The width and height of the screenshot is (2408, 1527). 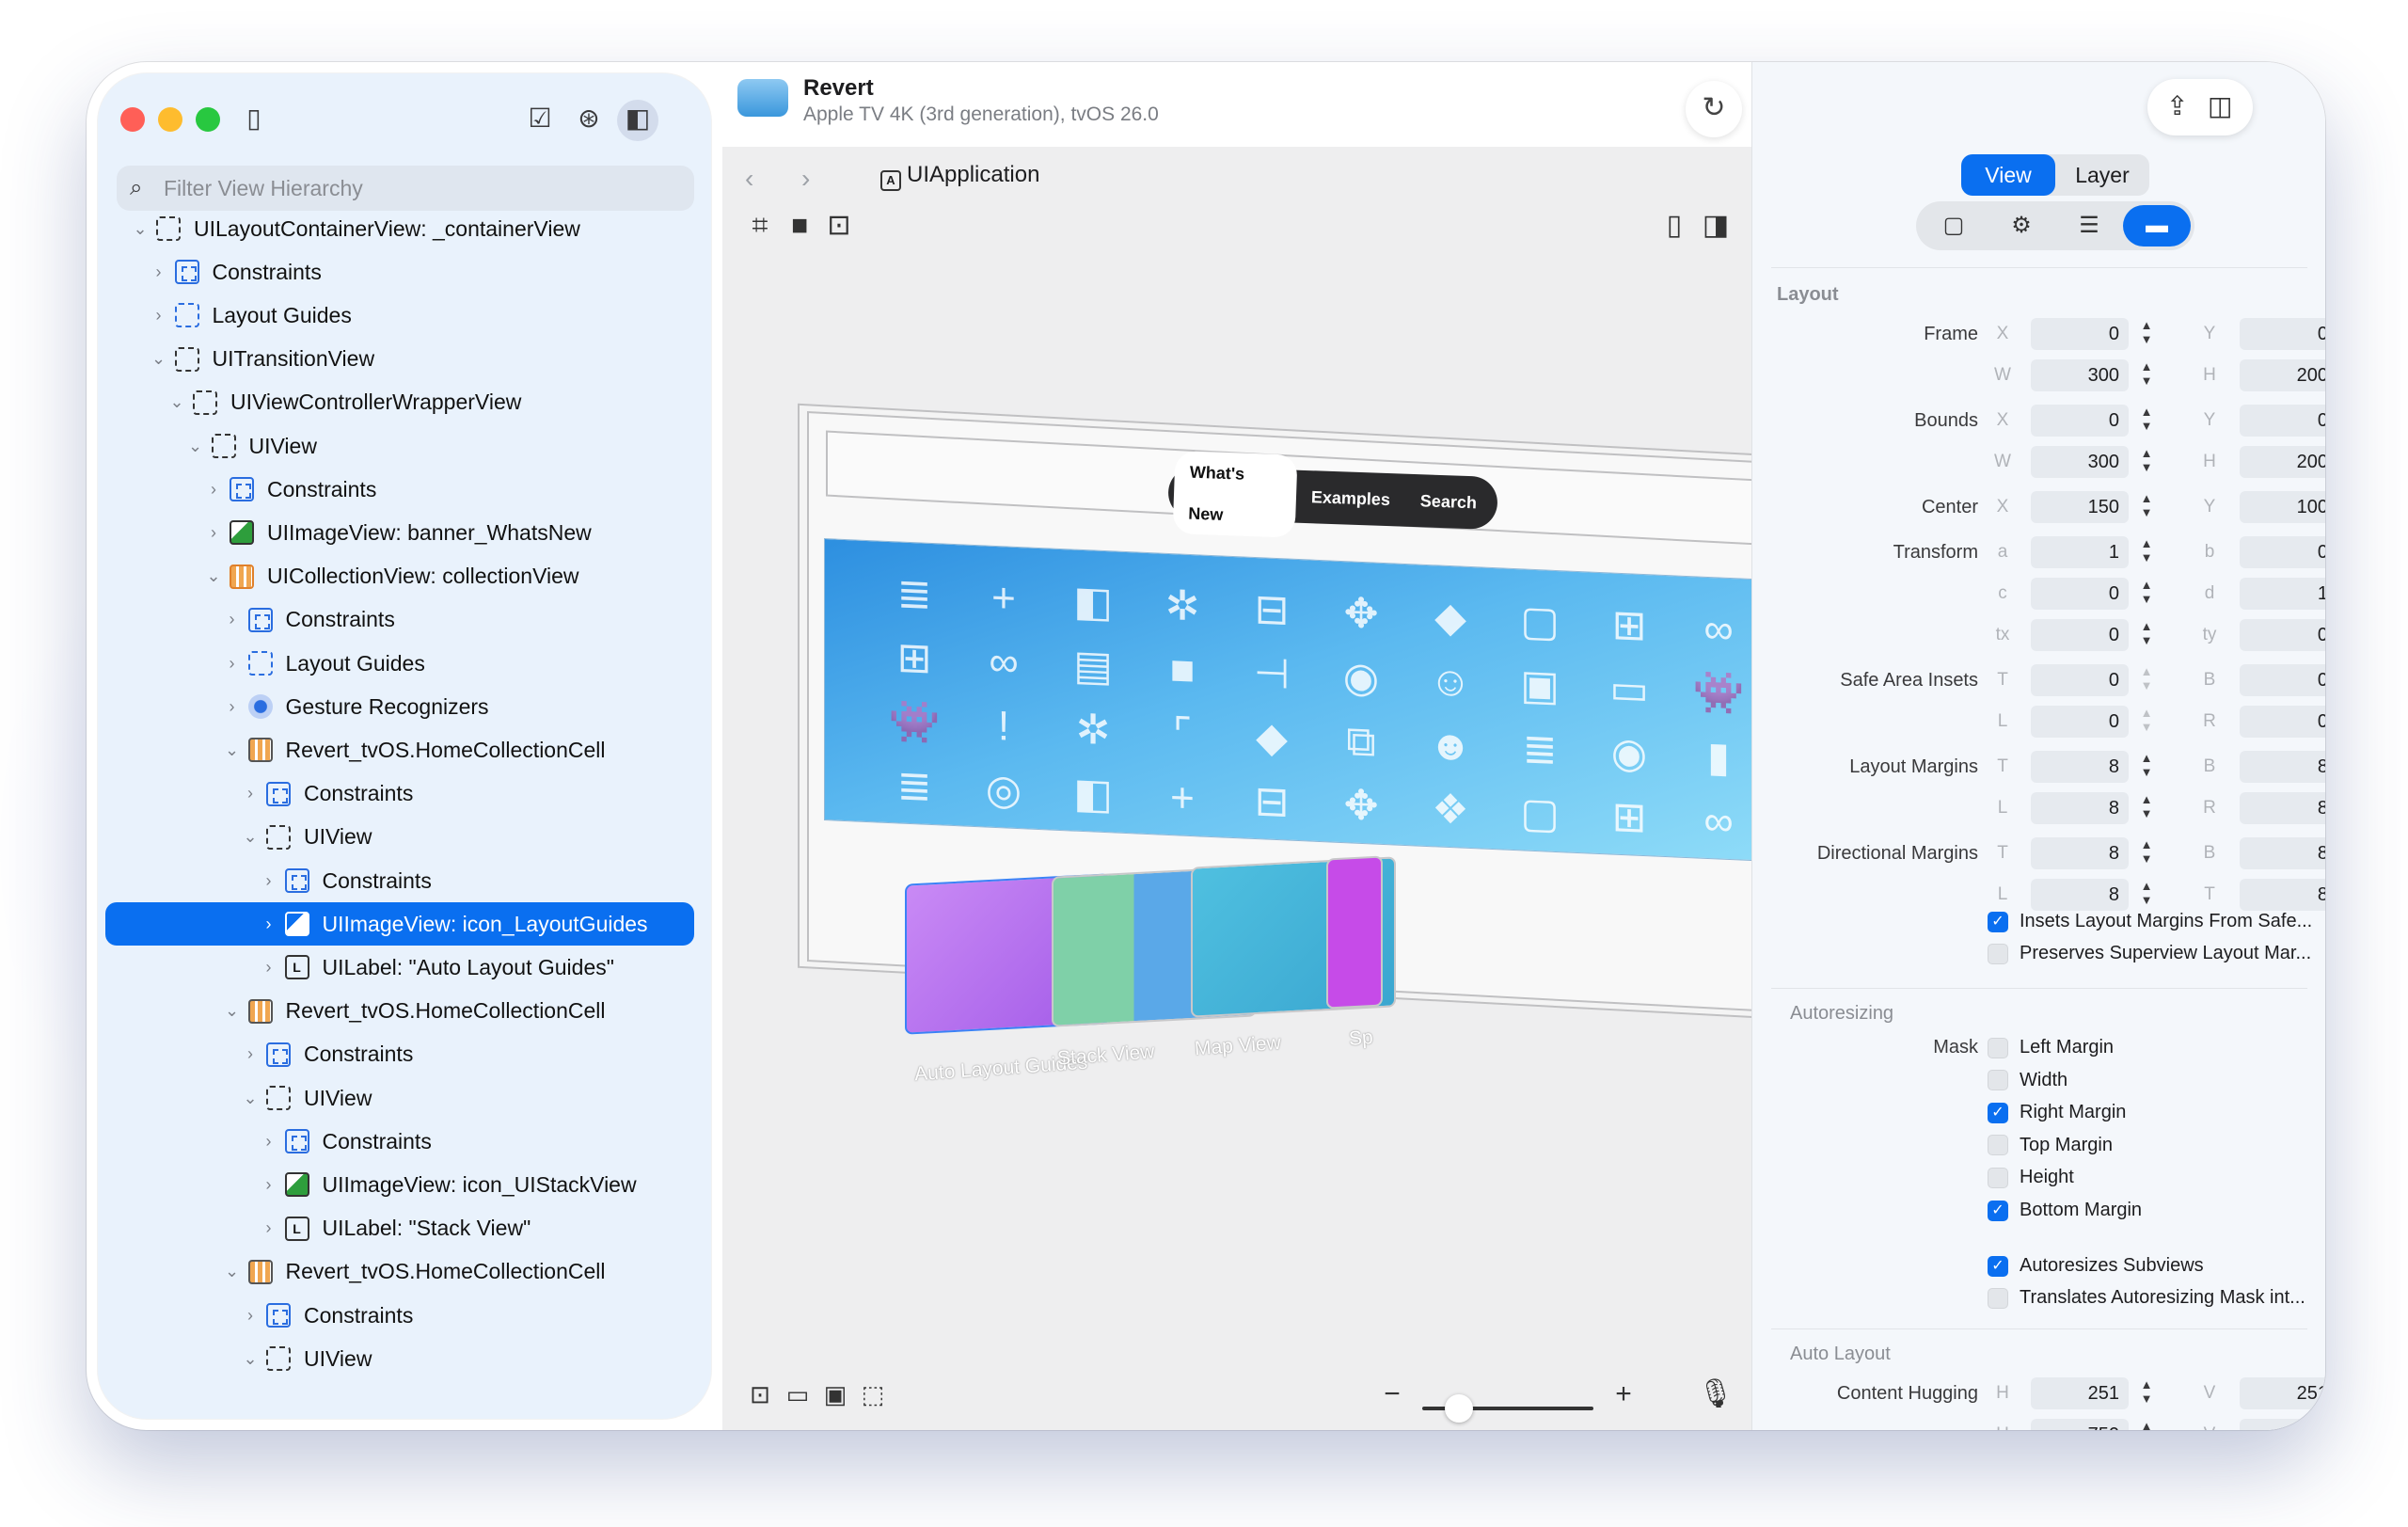 I want to click on close-window-button, so click(x=132, y=119).